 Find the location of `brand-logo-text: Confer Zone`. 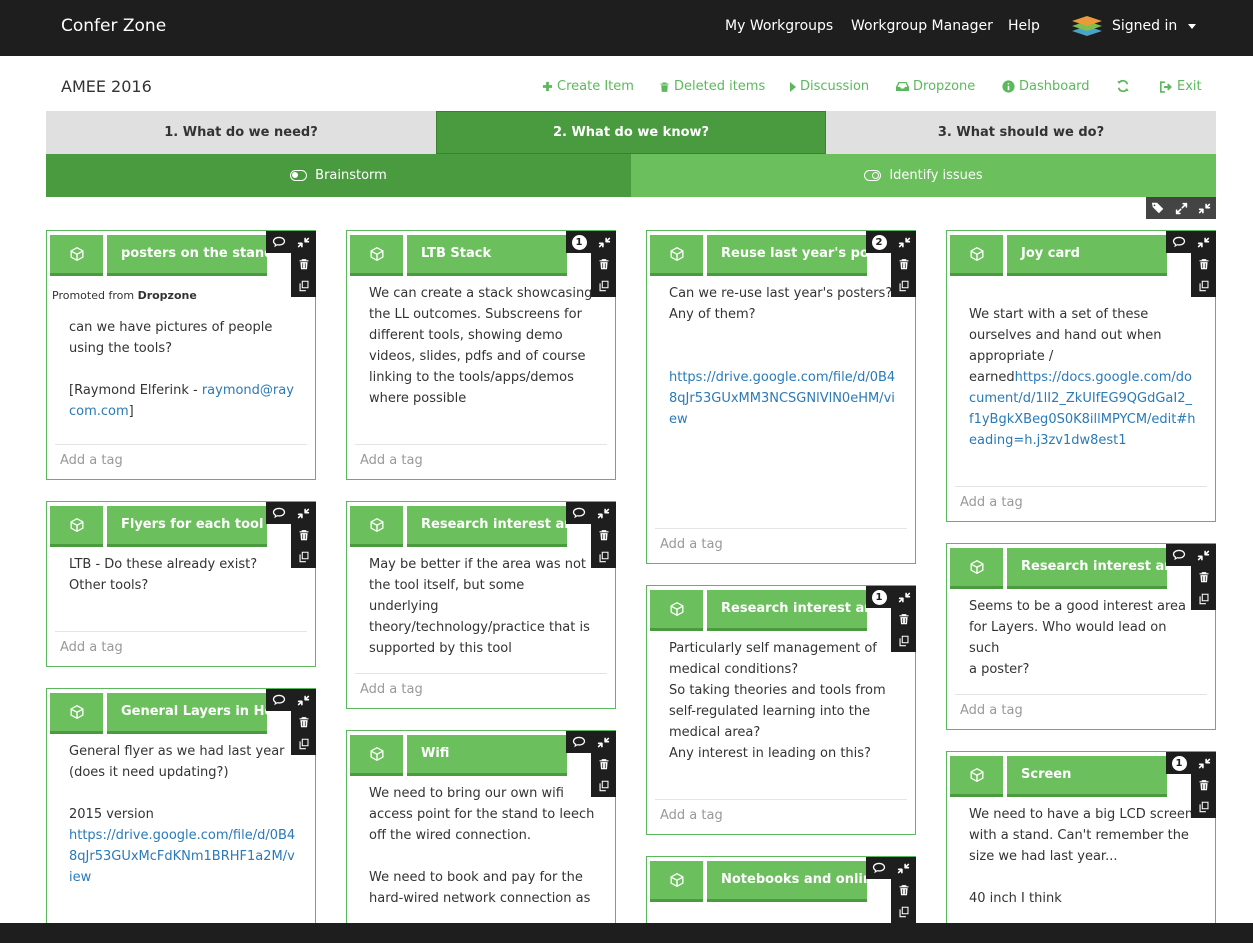

brand-logo-text: Confer Zone is located at coordinates (113, 26).